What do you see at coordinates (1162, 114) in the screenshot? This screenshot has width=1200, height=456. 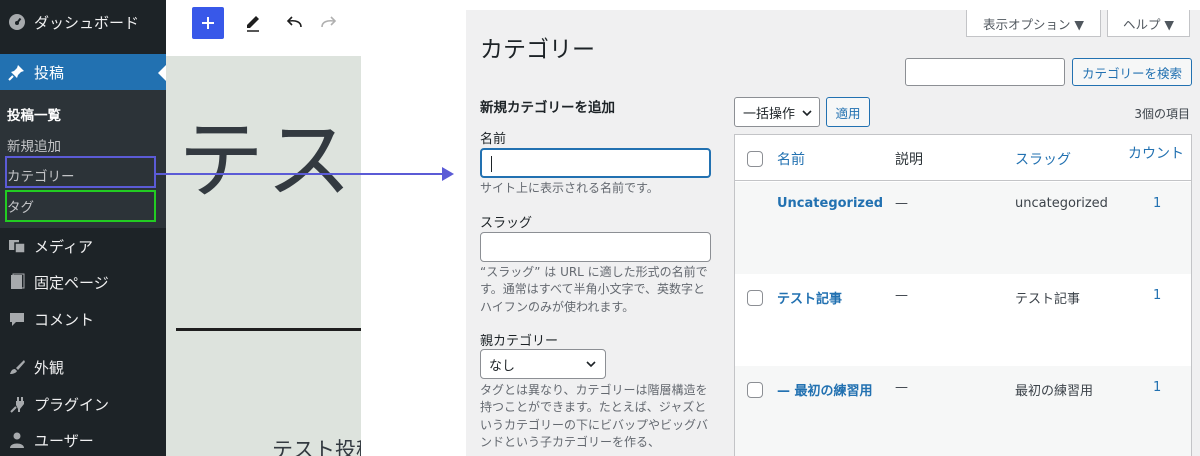 I see `item-count: 3個の項目` at bounding box center [1162, 114].